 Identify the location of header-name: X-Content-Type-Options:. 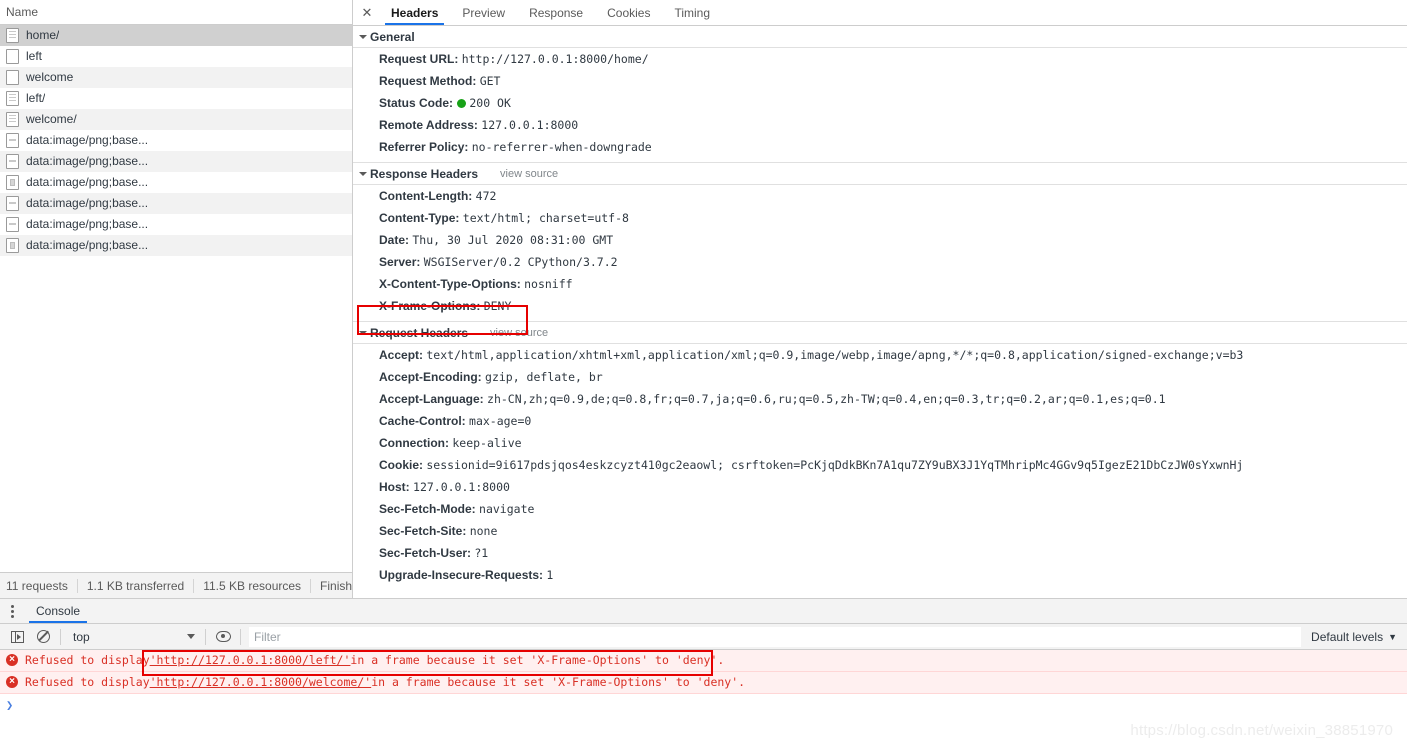
(450, 284).